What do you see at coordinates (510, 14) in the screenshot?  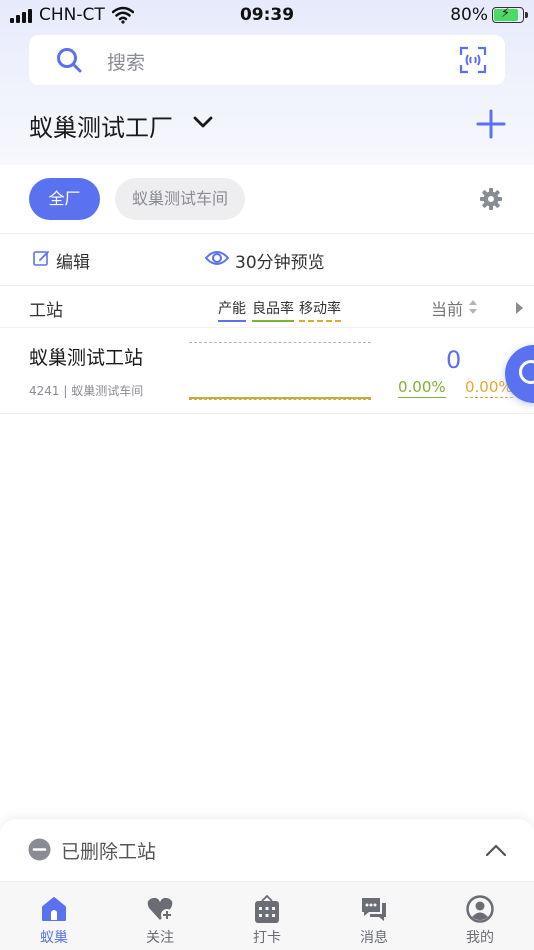 I see `battery-icon: ⚡` at bounding box center [510, 14].